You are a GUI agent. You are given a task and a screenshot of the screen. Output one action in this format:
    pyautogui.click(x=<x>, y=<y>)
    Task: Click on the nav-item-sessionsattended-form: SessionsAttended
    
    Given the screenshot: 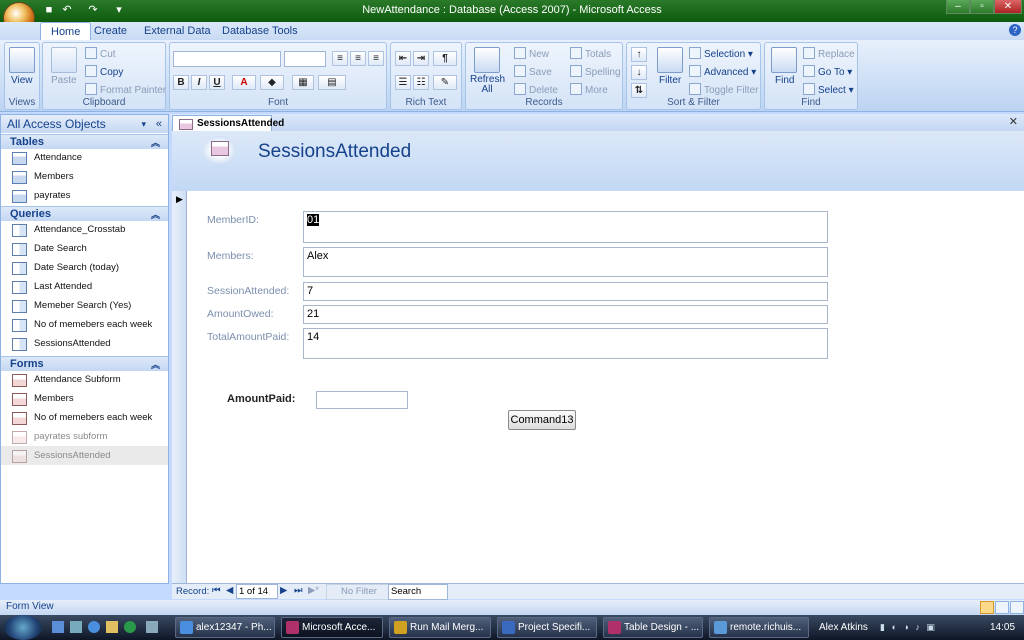 What is the action you would take?
    pyautogui.click(x=84, y=455)
    